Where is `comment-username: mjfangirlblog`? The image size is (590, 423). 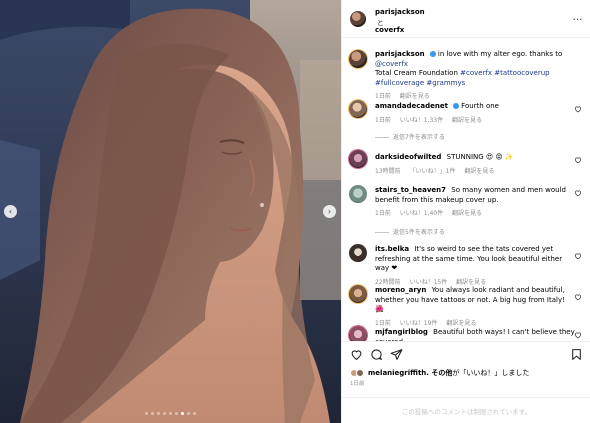
comment-username: mjfangirlblog is located at coordinates (401, 332).